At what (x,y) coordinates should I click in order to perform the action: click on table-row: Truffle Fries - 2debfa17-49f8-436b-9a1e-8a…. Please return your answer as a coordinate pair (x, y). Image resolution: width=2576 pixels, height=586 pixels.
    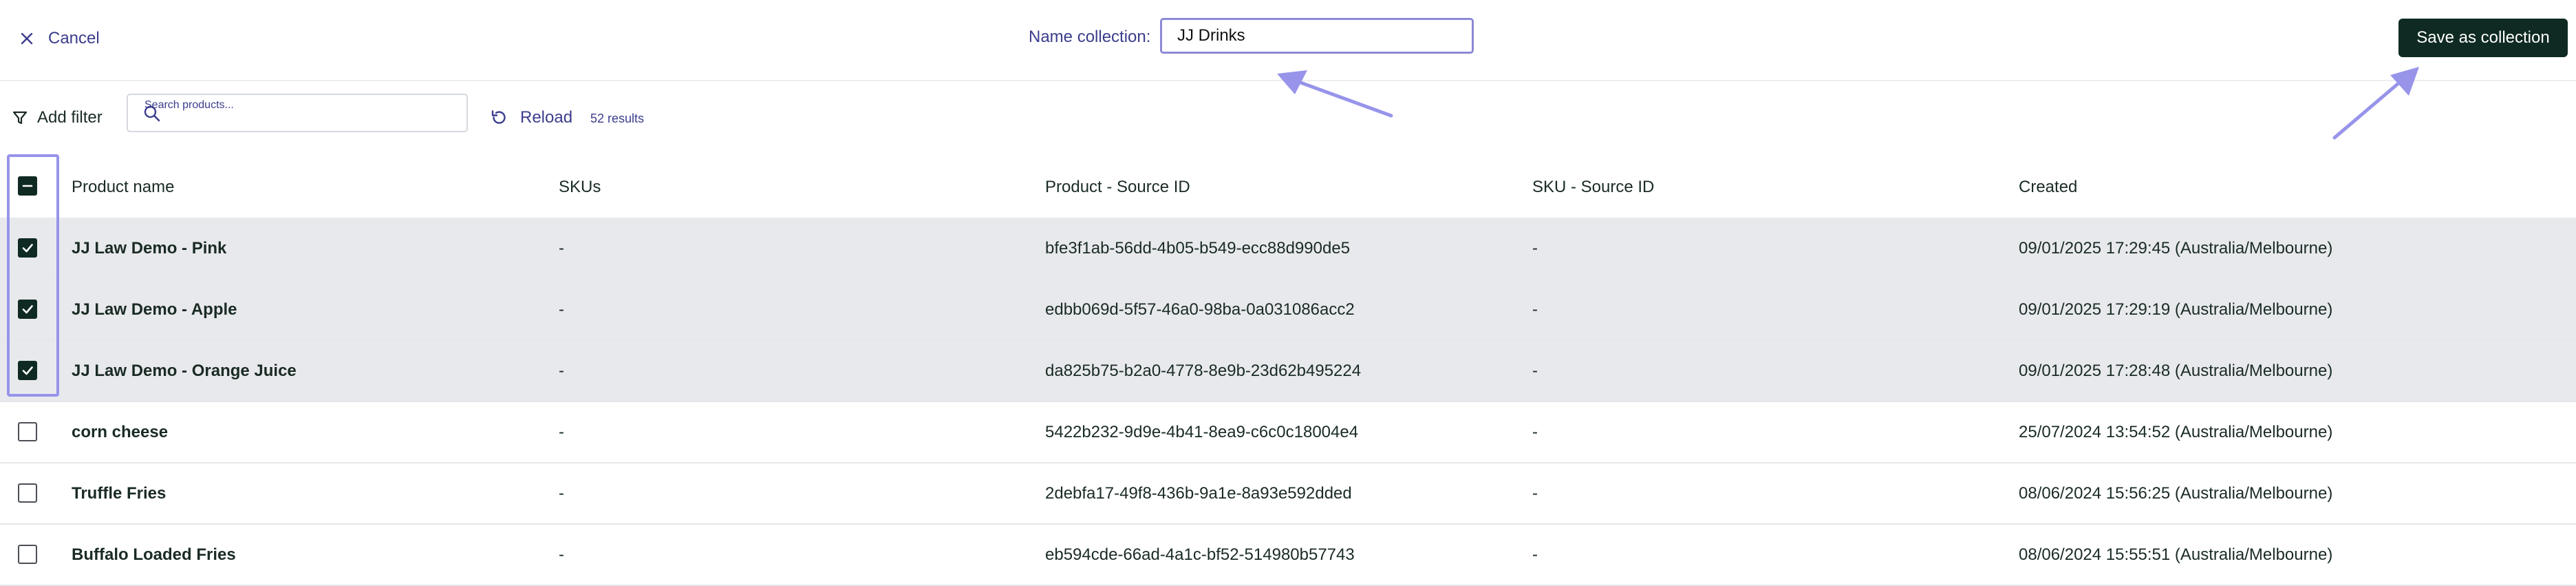
    Looking at the image, I should click on (1288, 494).